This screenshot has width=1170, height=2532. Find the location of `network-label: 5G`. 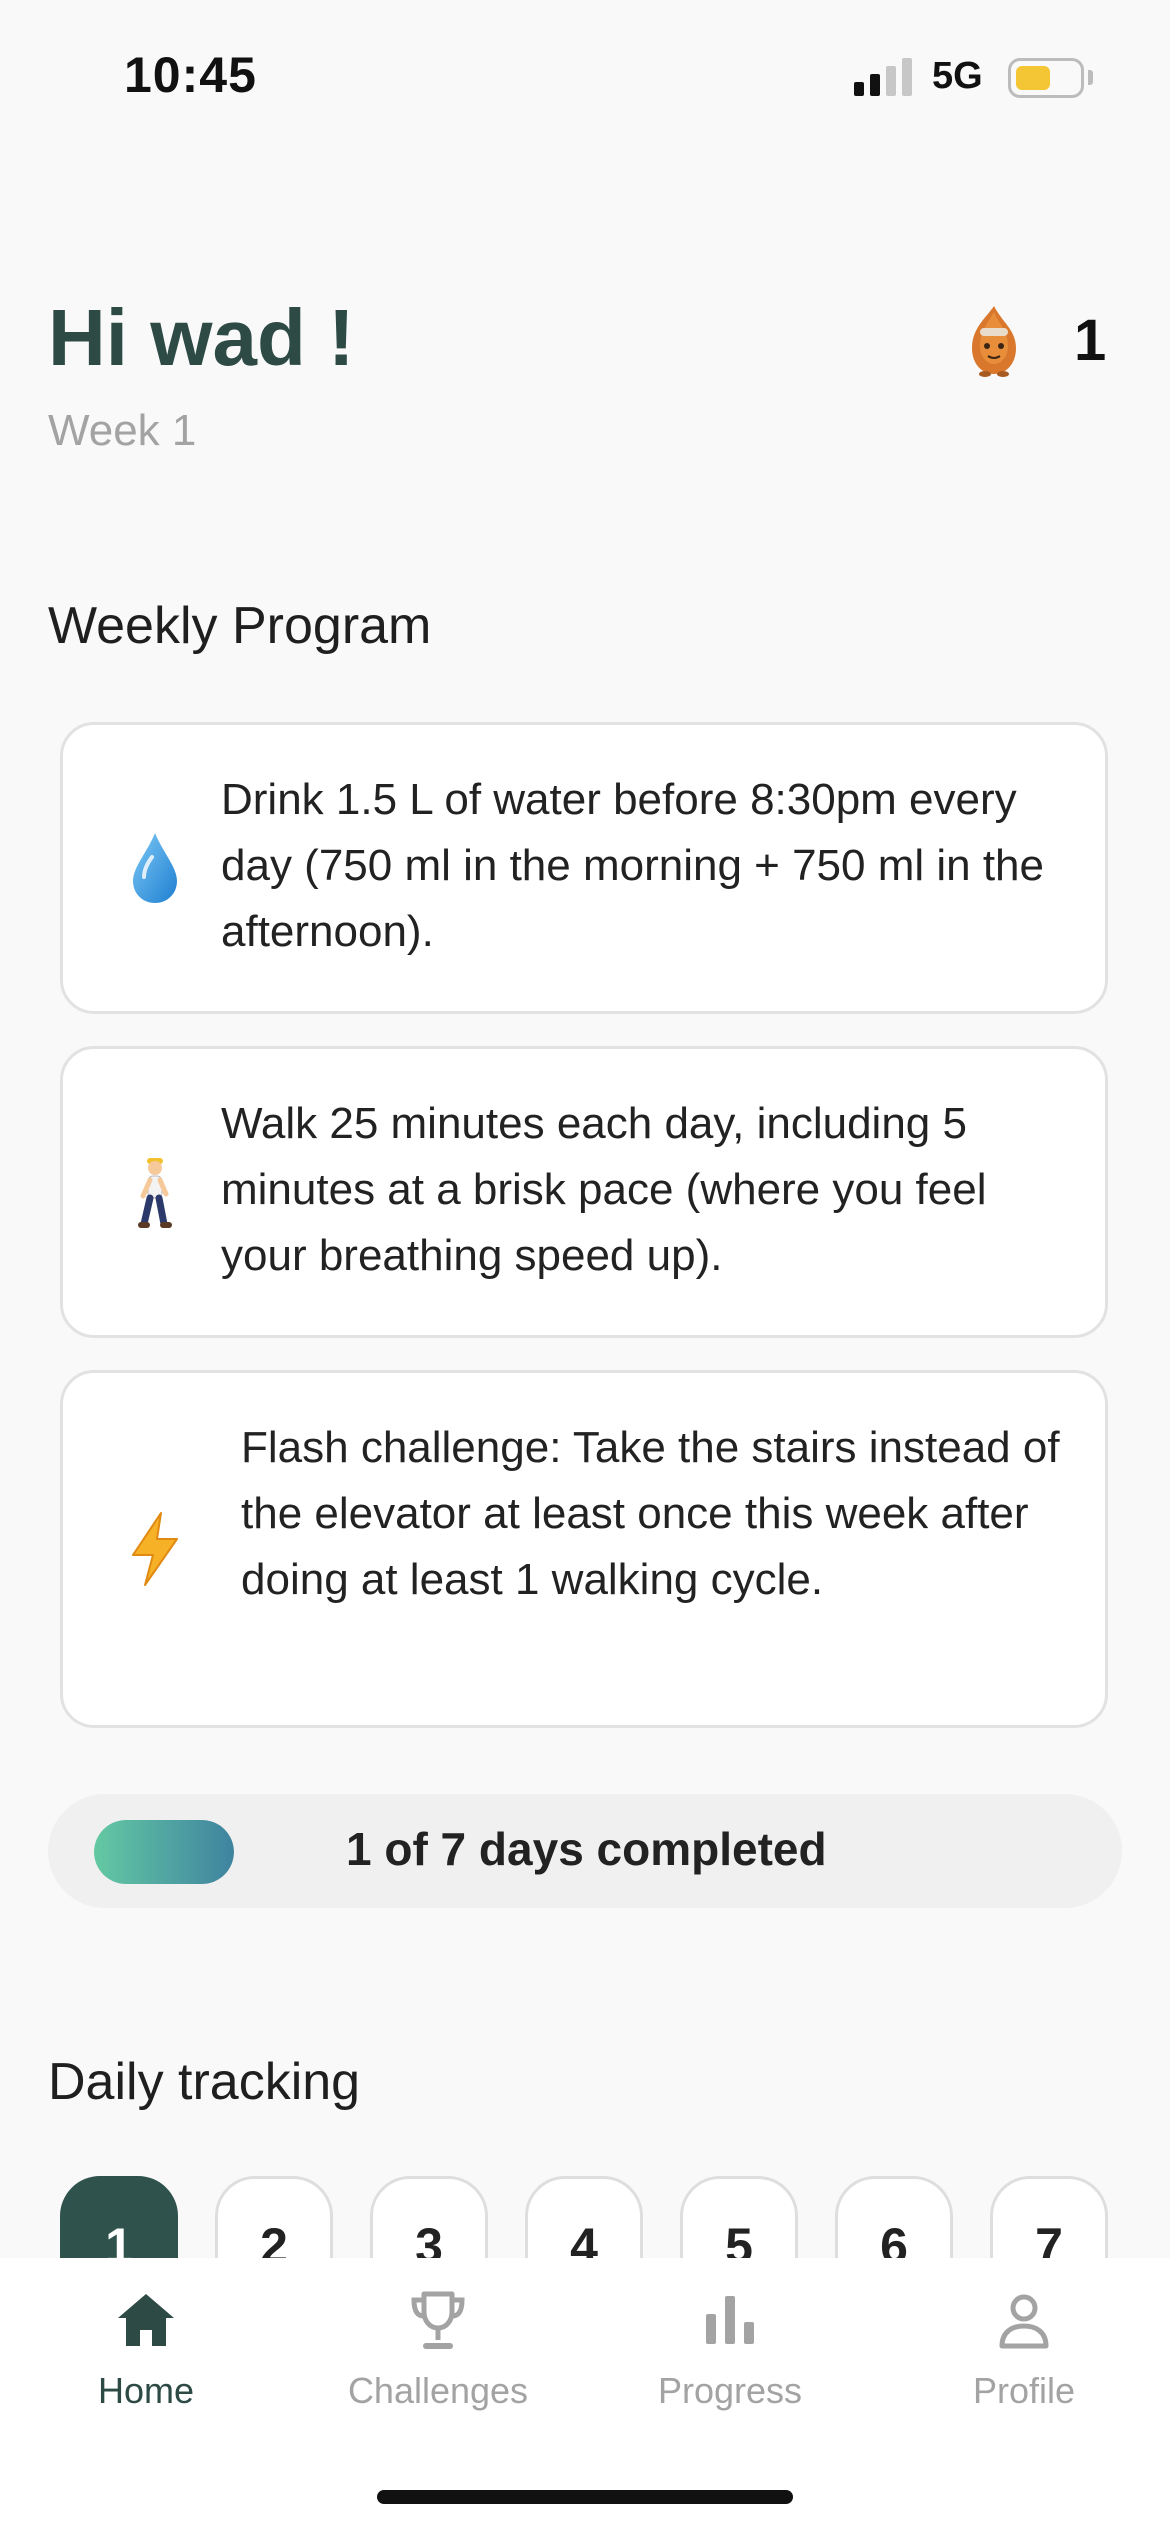

network-label: 5G is located at coordinates (957, 76).